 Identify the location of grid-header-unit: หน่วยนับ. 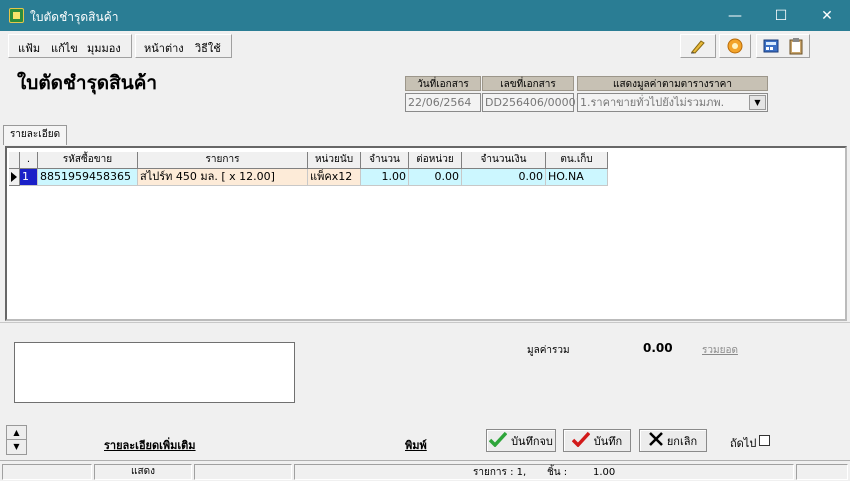
(334, 160).